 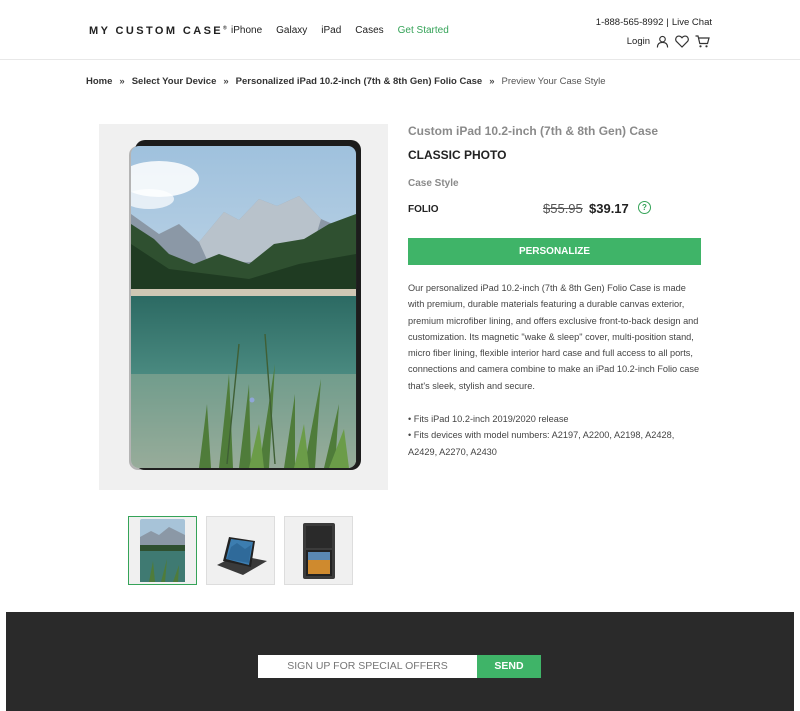 I want to click on login-link: Login, so click(x=638, y=41).